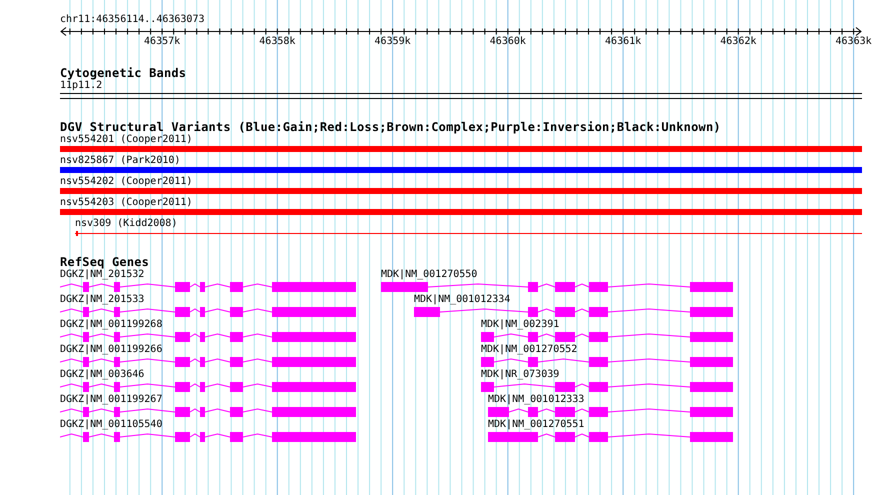  I want to click on transcript-label: MDK|NM_001270552, so click(529, 350).